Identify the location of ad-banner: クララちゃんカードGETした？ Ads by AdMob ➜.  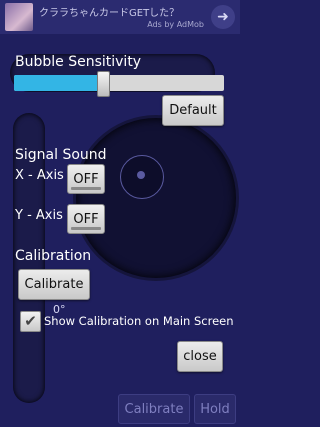
(120, 17).